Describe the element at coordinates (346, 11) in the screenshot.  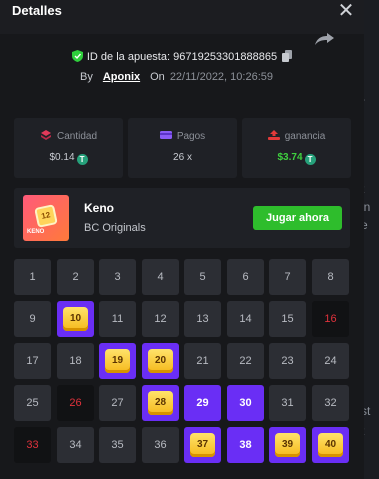
I see `close-icon: ✕` at that location.